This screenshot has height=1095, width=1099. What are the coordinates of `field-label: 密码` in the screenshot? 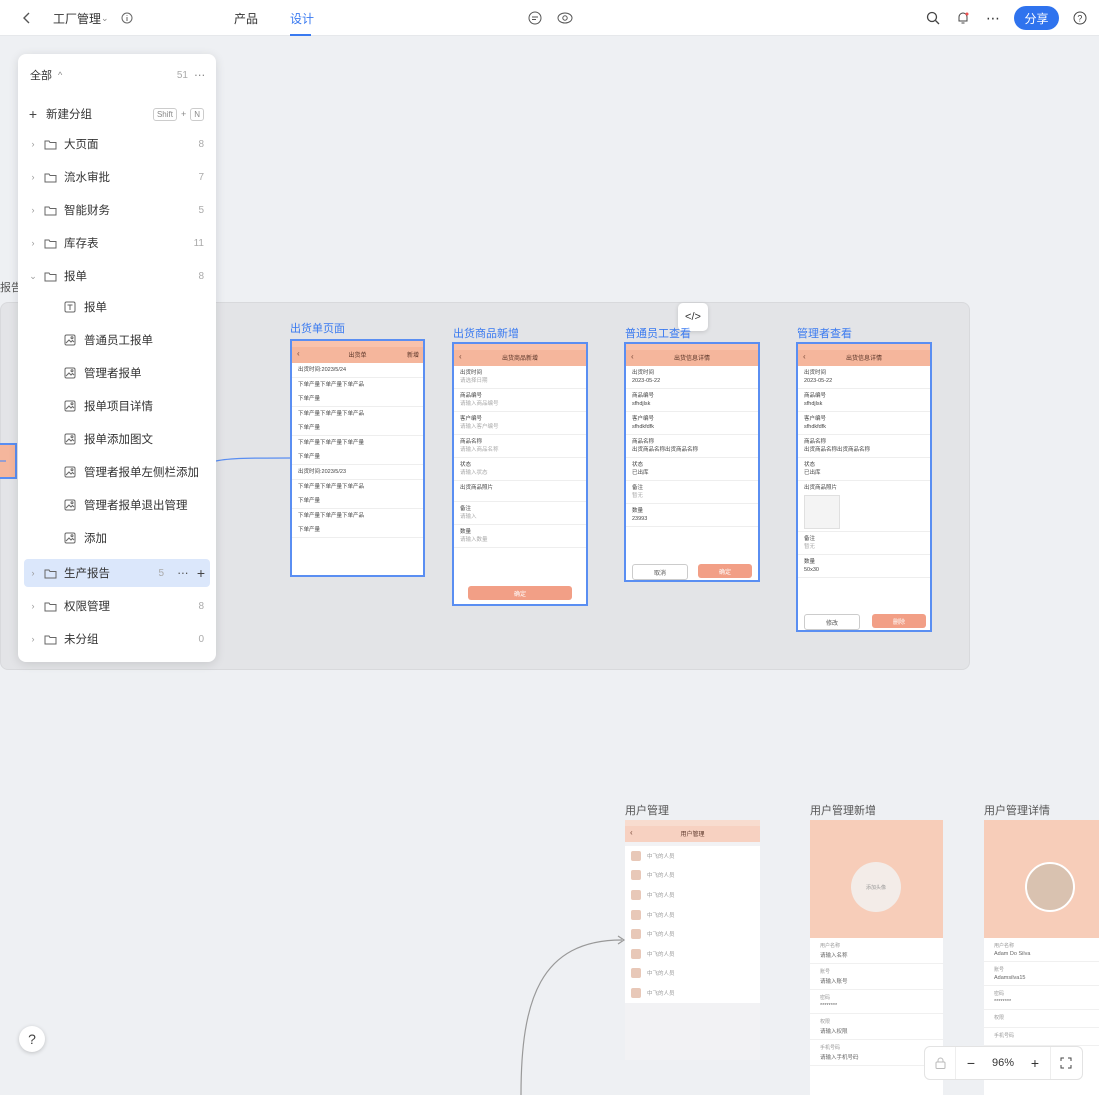 It's located at (999, 994).